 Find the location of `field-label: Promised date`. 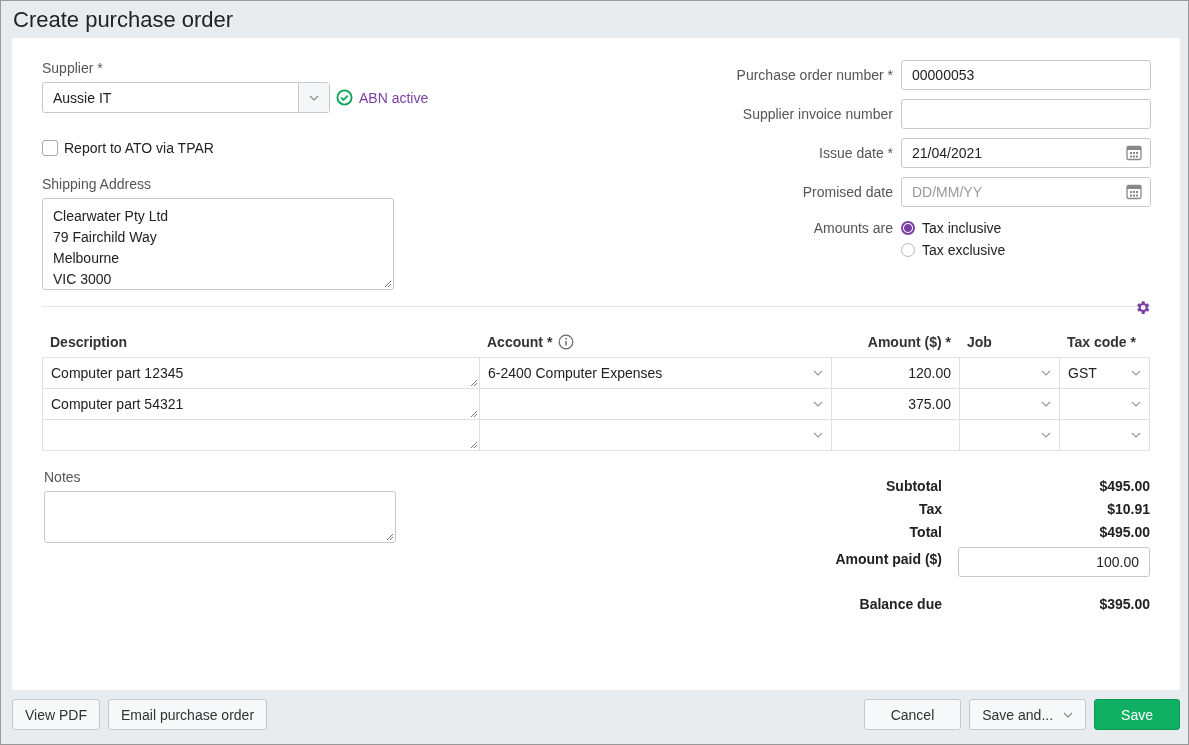

field-label: Promised date is located at coordinates (847, 192).